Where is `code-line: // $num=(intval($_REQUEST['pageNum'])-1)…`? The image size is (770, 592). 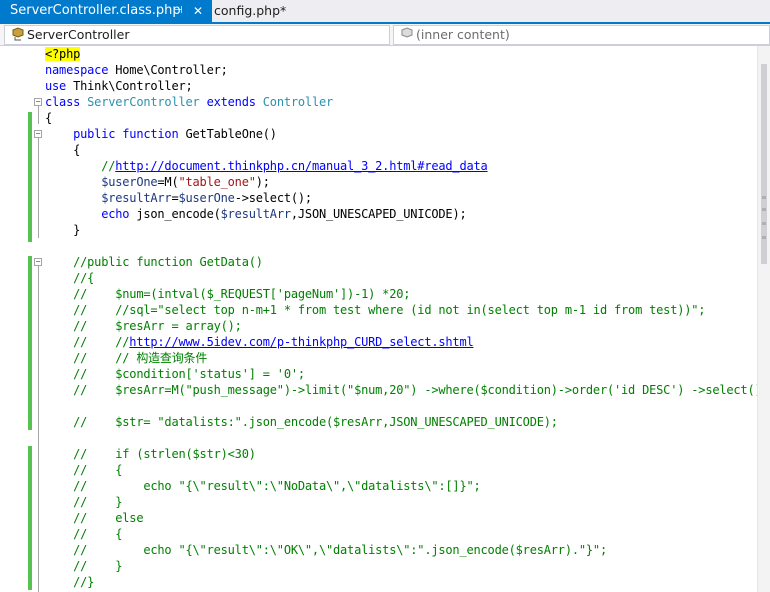
code-line: // $num=(intval($_REQUEST['pageNum'])-1)… is located at coordinates (228, 294).